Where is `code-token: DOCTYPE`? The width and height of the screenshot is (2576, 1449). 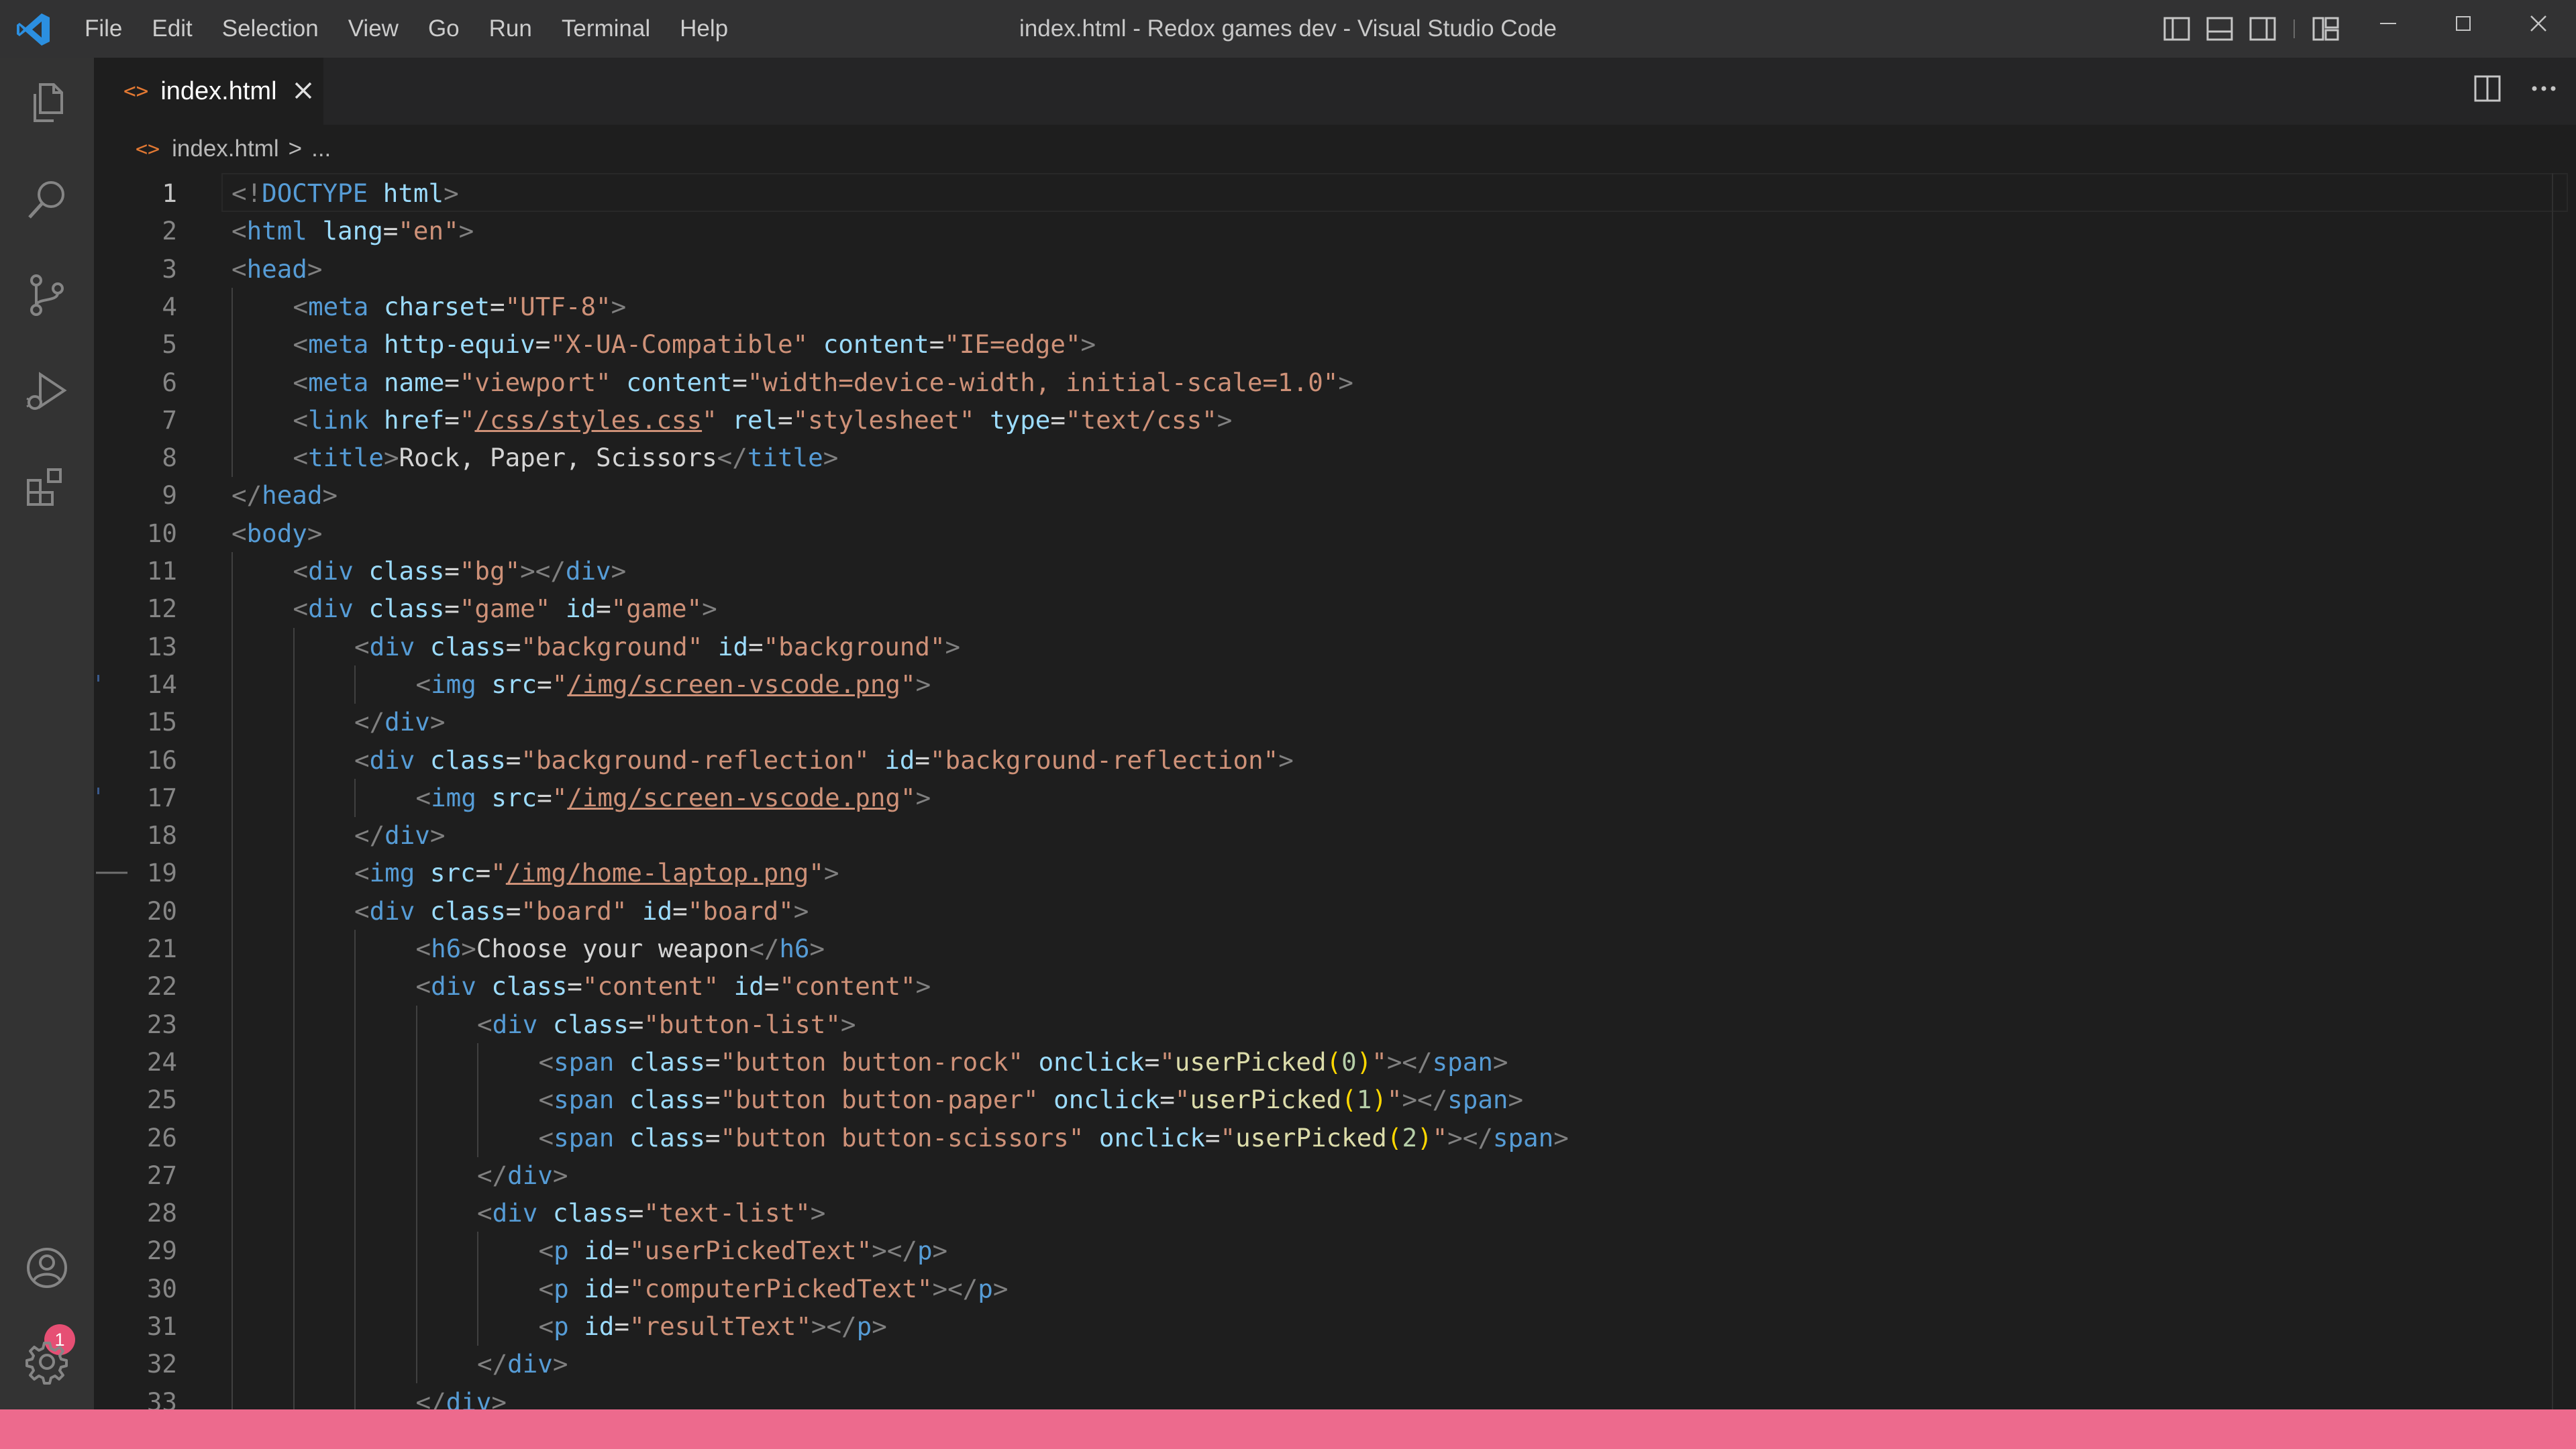 code-token: DOCTYPE is located at coordinates (315, 193).